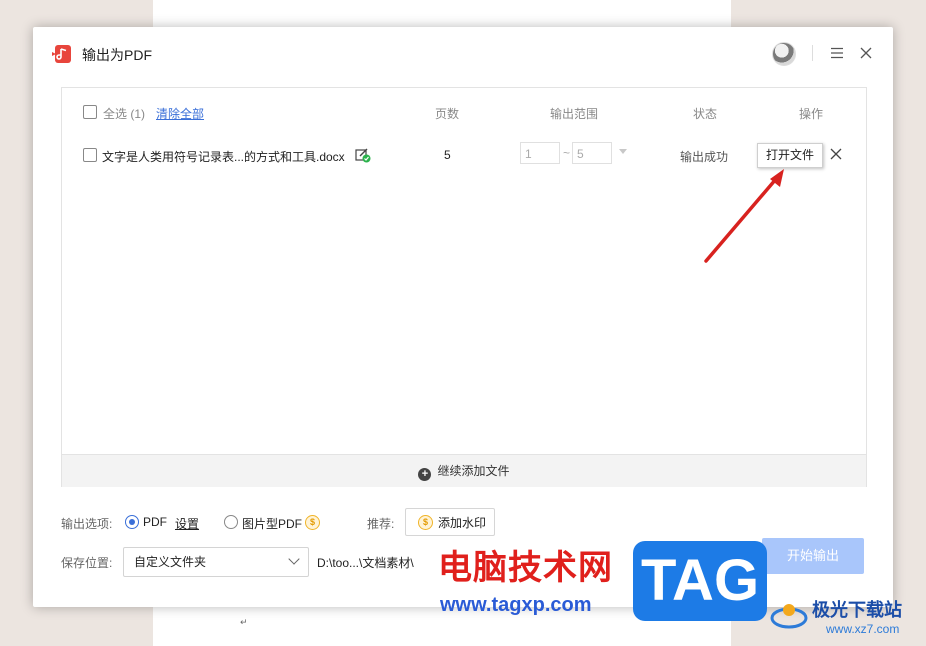 The width and height of the screenshot is (926, 646). Describe the element at coordinates (447, 114) in the screenshot. I see `header-pages: 页数` at that location.